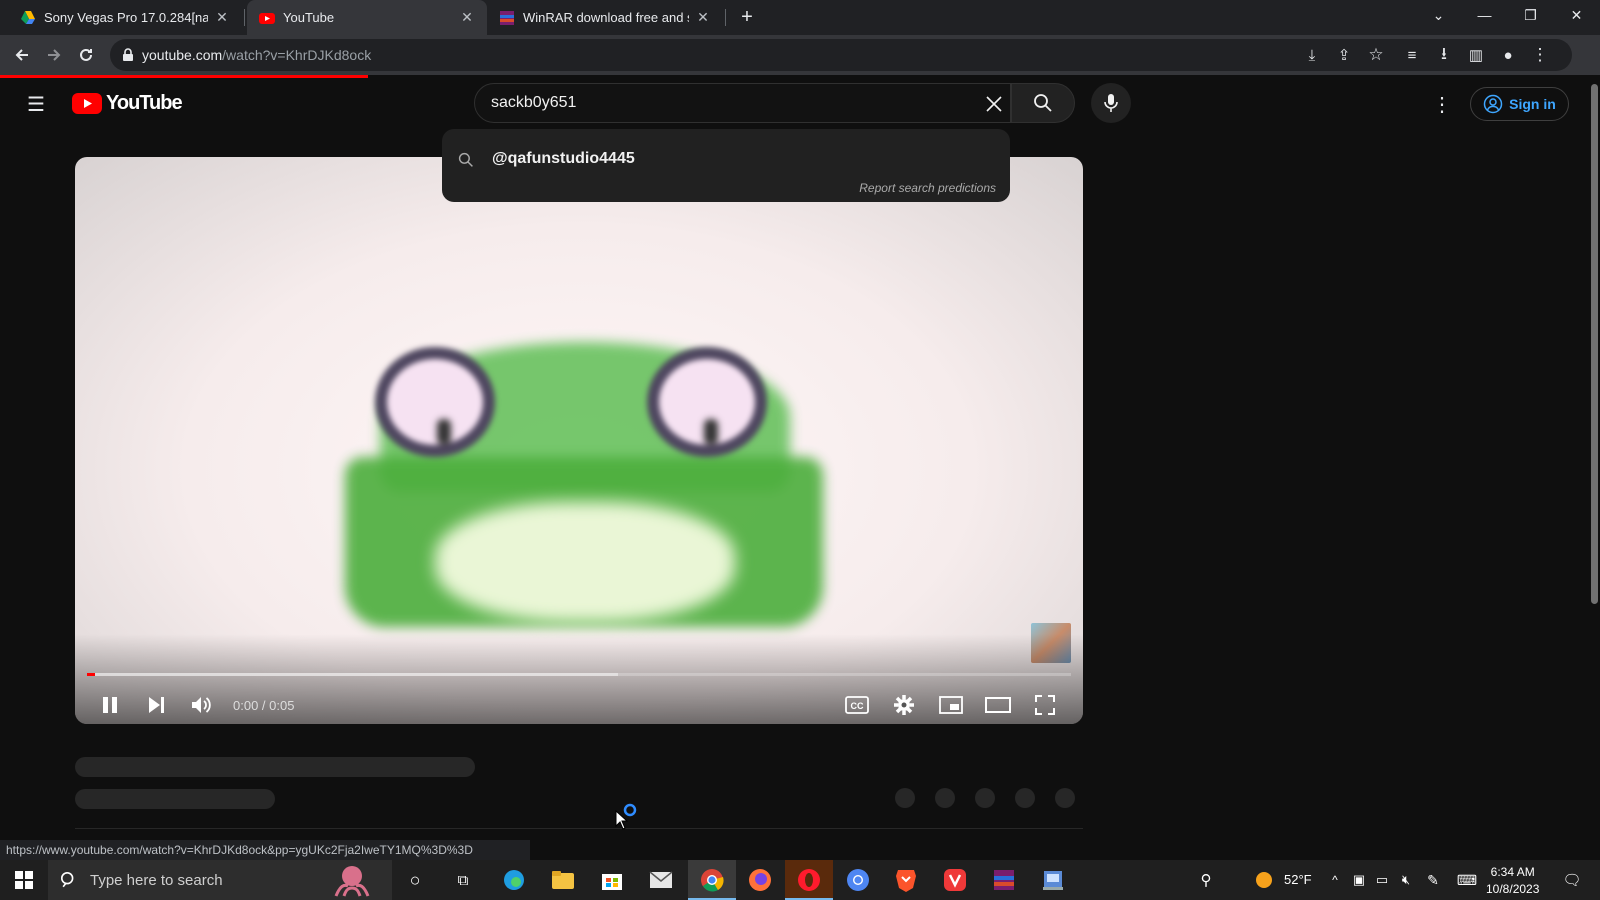  I want to click on winrar-icon, so click(1004, 880).